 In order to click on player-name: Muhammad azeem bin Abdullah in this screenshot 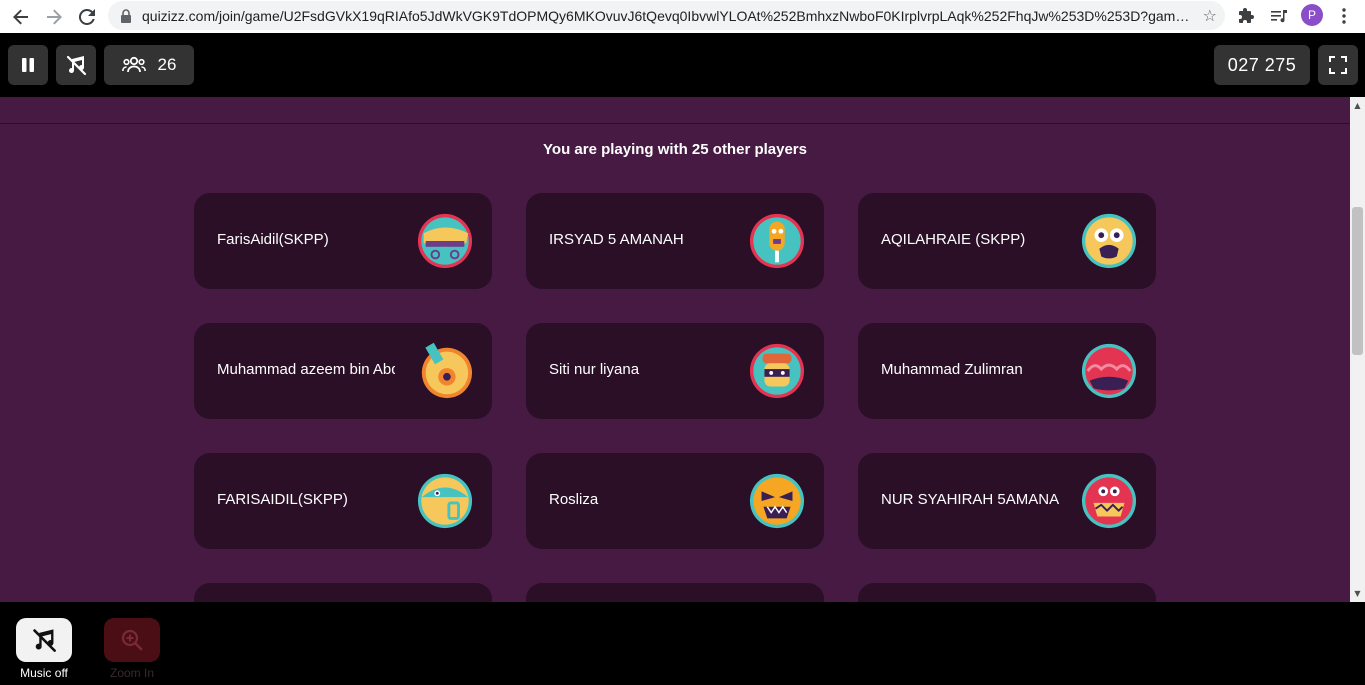, I will do `click(306, 369)`.